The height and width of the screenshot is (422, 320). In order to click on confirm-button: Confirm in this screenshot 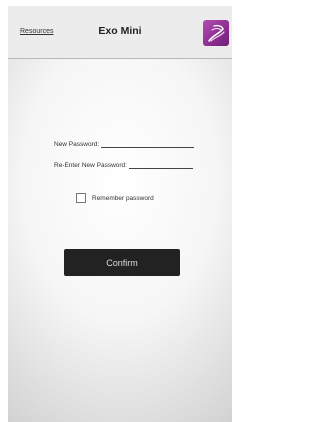, I will do `click(122, 262)`.